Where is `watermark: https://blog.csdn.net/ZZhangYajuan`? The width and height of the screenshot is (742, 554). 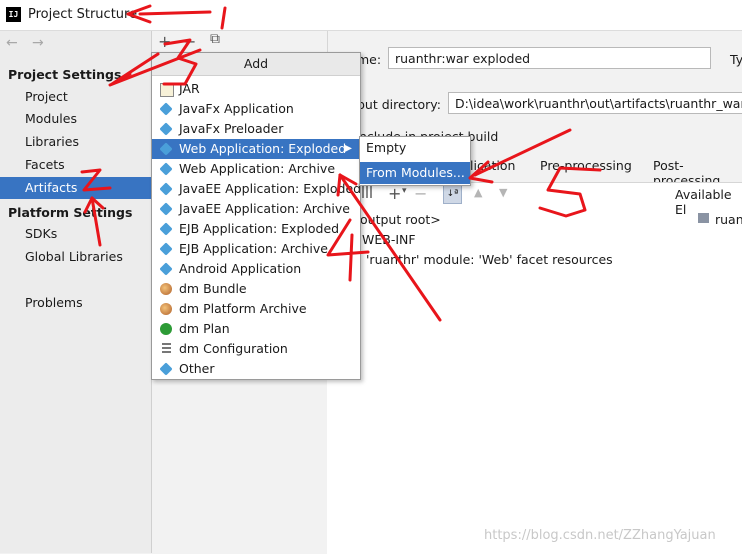 watermark: https://blog.csdn.net/ZZhangYajuan is located at coordinates (600, 535).